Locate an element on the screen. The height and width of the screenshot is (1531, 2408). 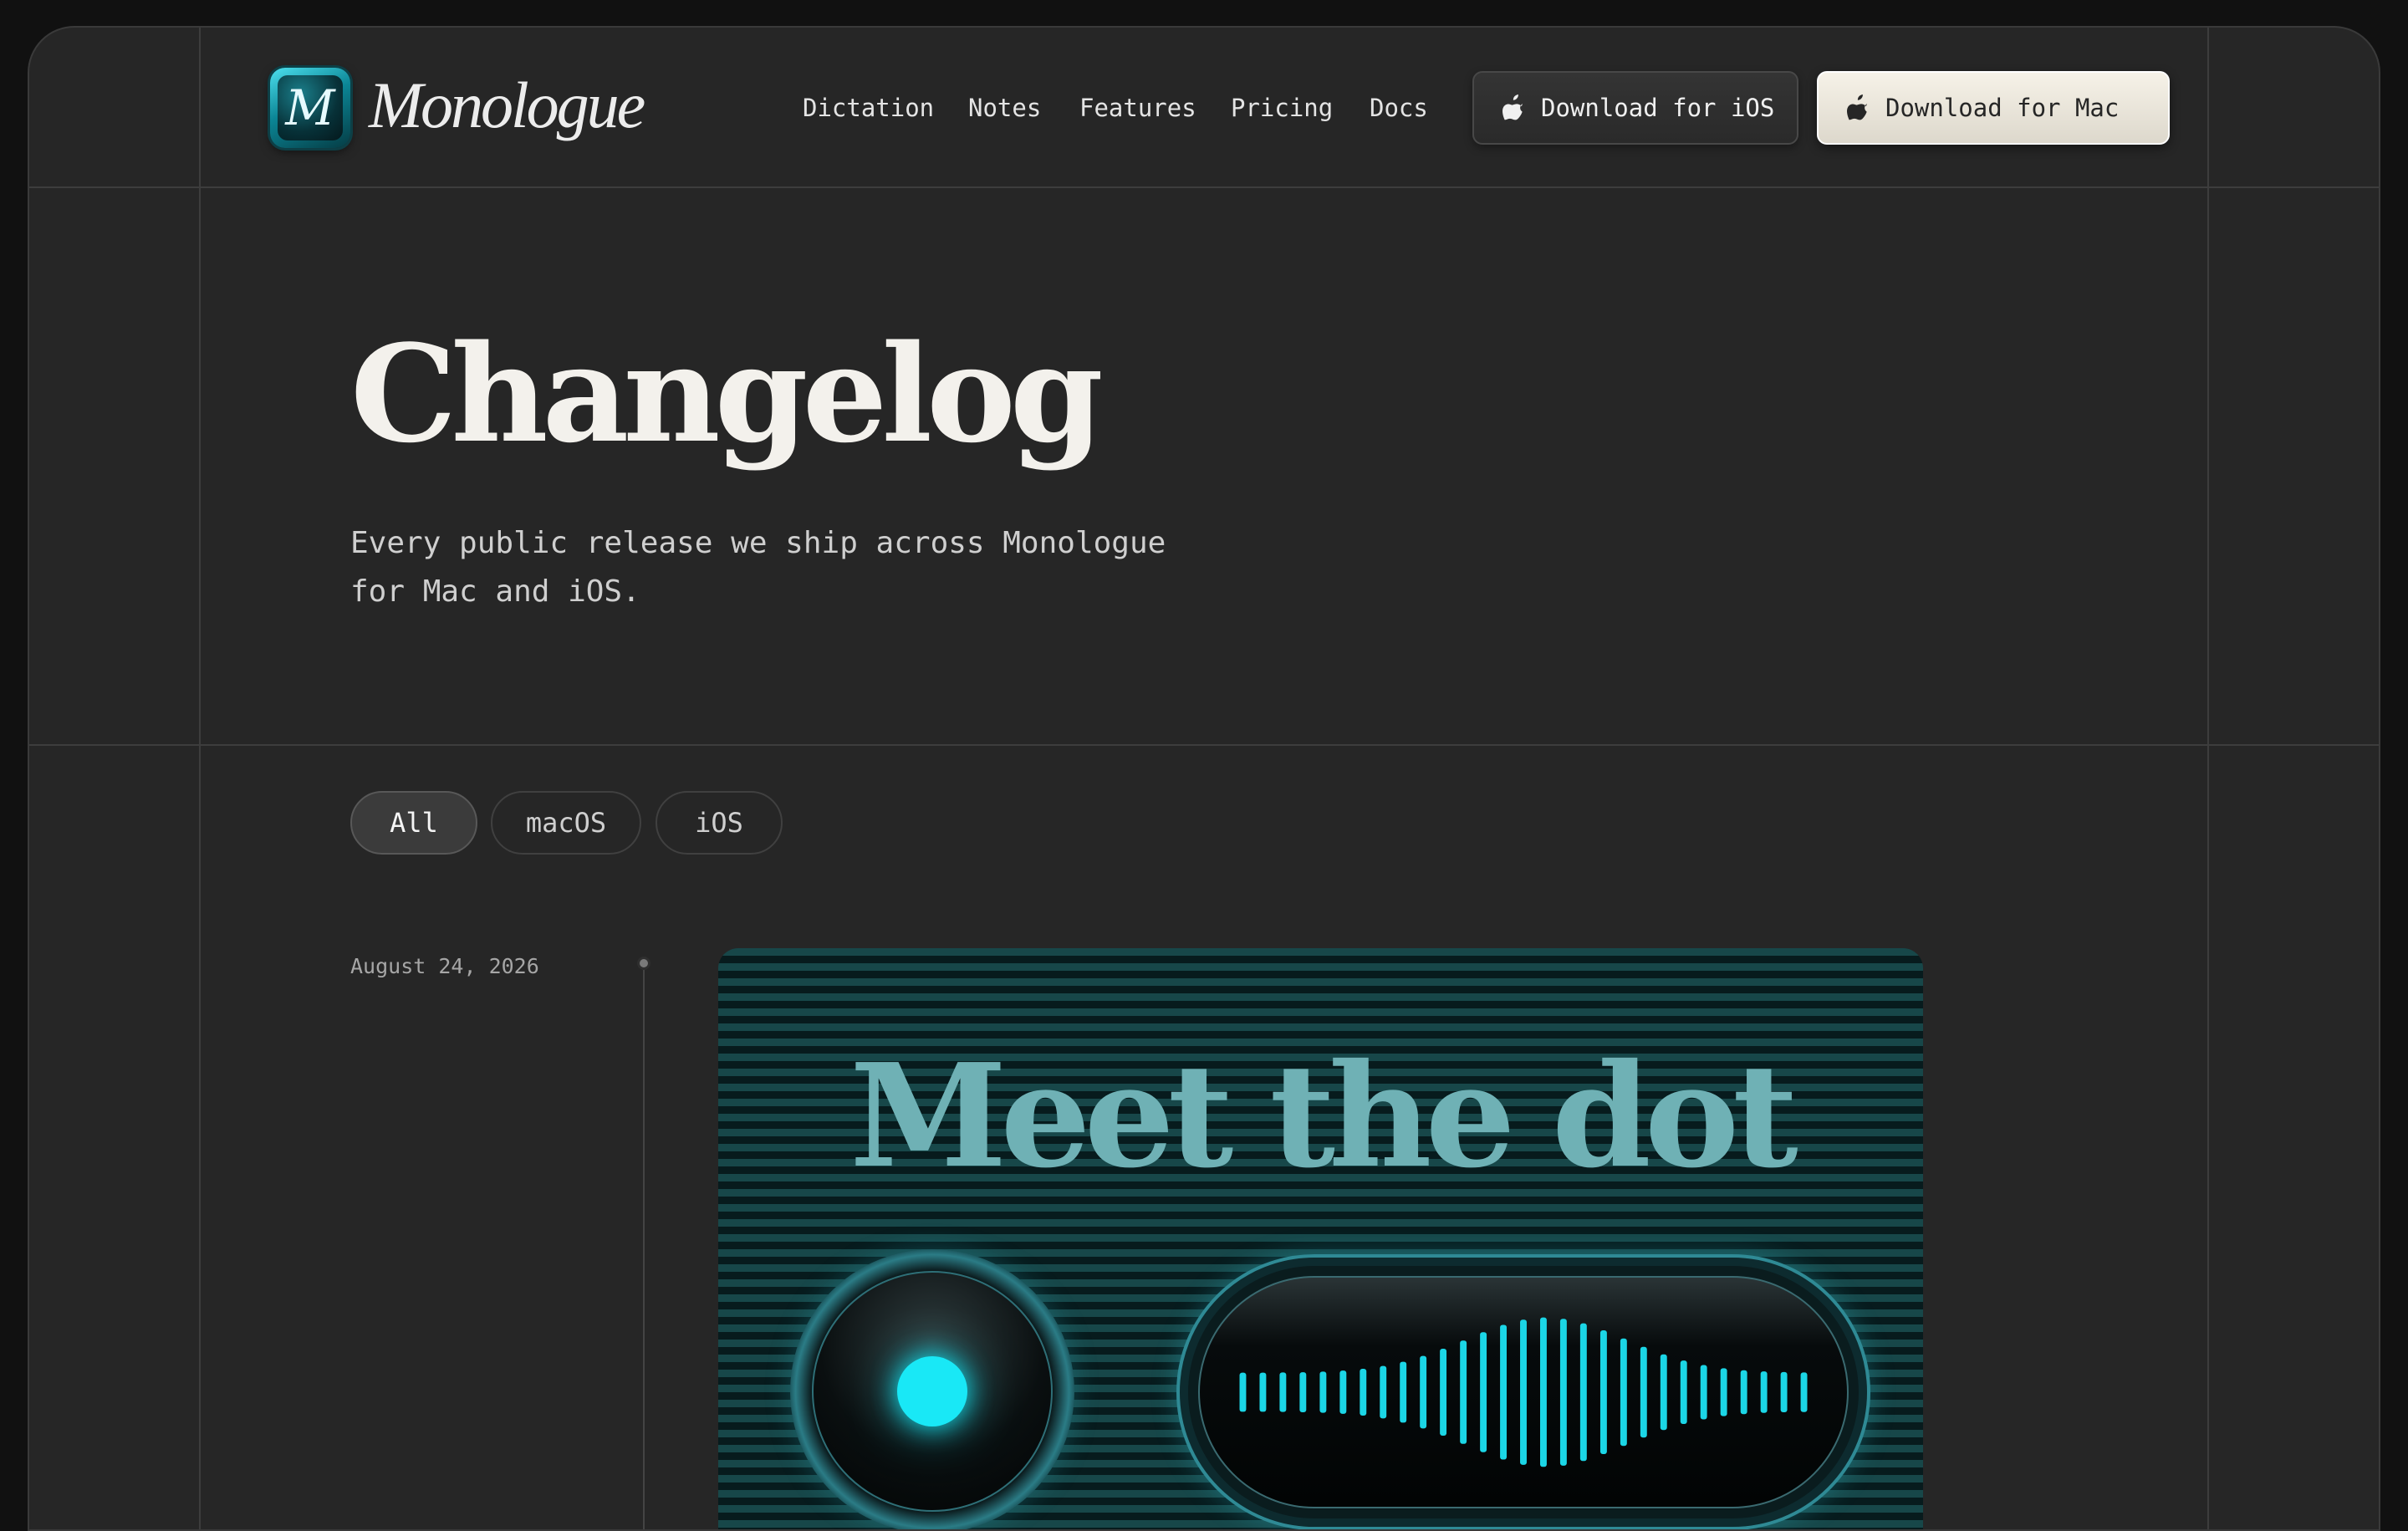
release-image-title: Meet the dot is located at coordinates (1323, 1116).